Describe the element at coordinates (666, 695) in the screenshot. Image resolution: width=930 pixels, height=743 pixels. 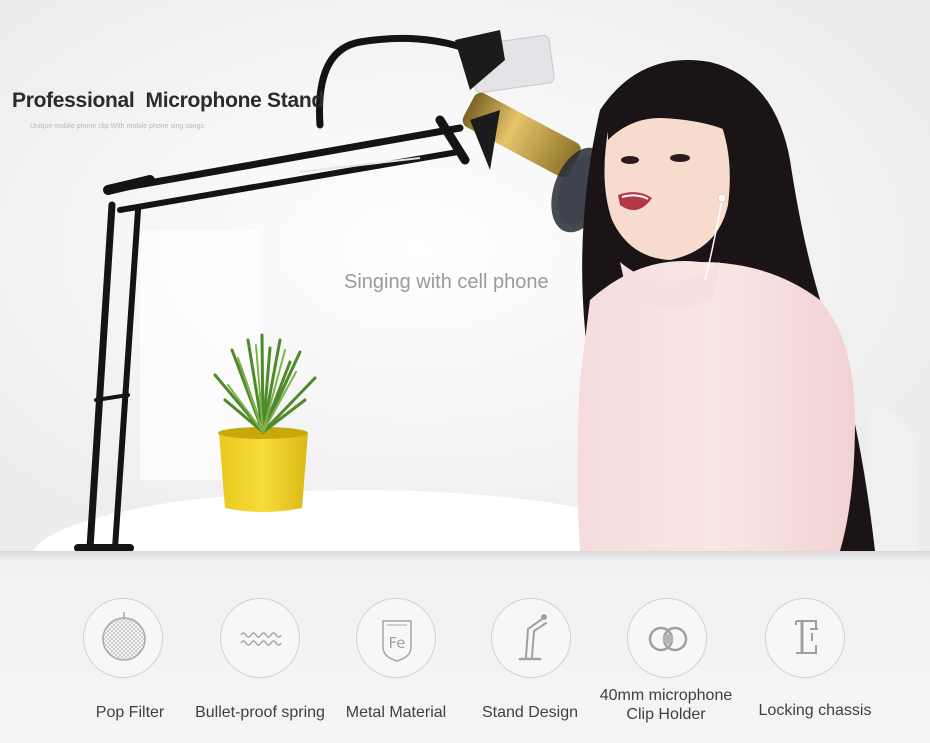
I see `feature-label-line1: 40mm microphone` at that location.